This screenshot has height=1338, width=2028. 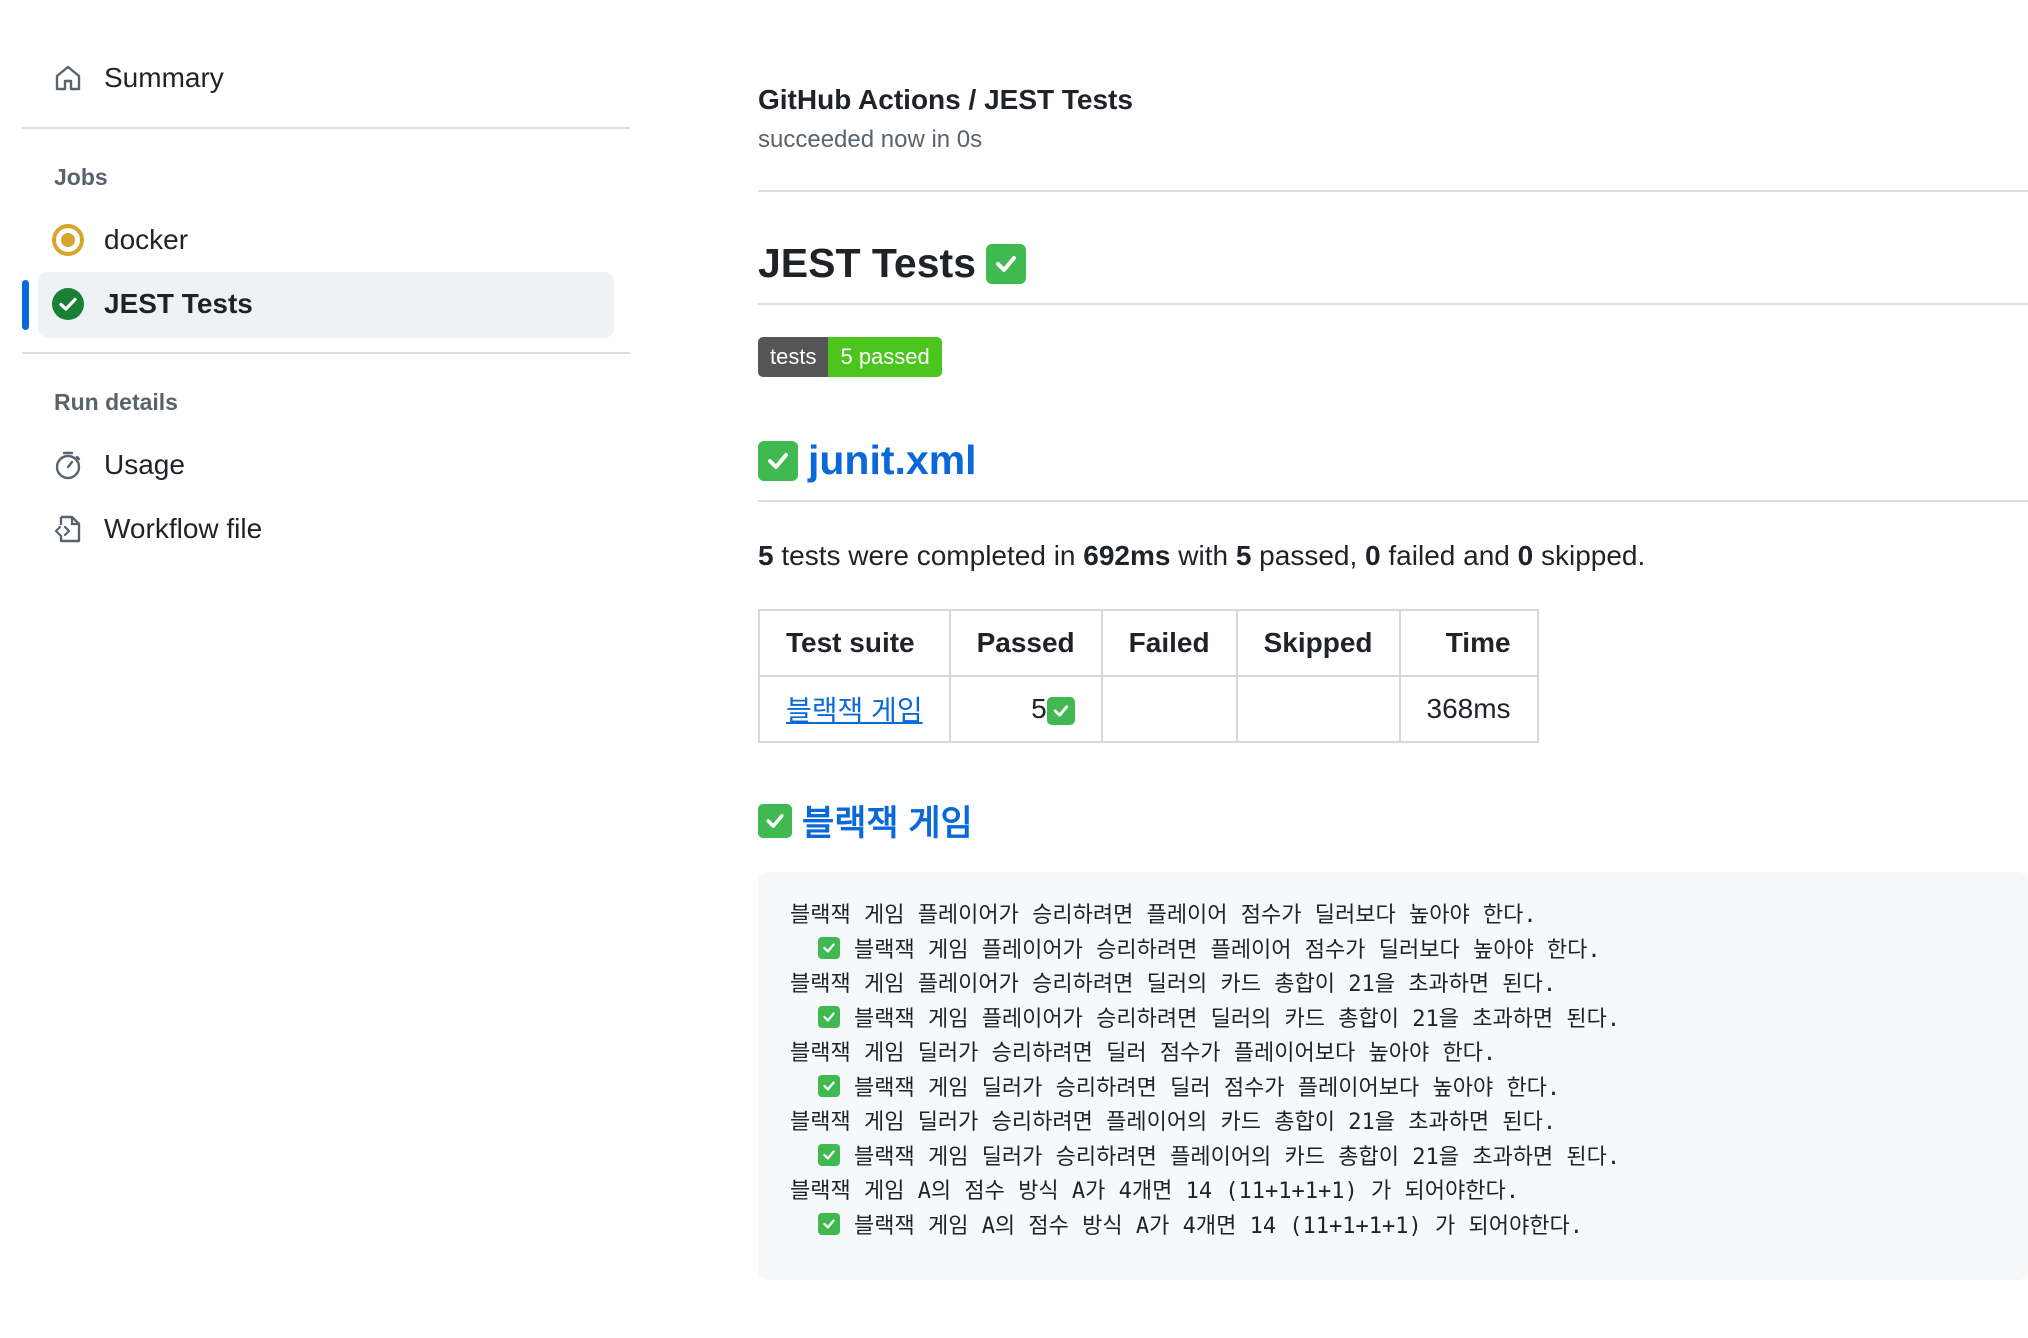 I want to click on sidebar-item-docker: docker, so click(x=119, y=240).